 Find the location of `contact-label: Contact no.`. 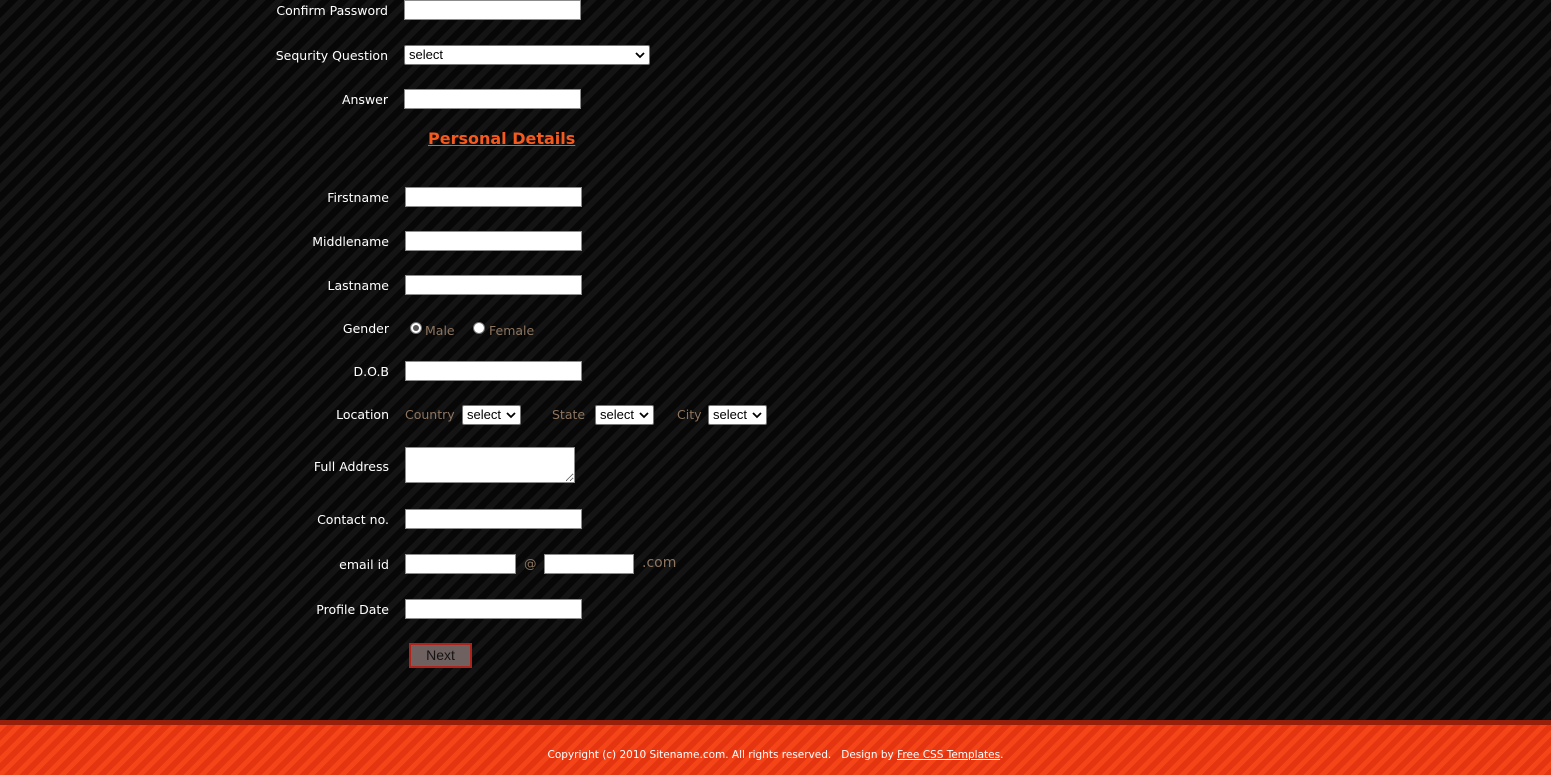

contact-label: Contact no. is located at coordinates (353, 519).